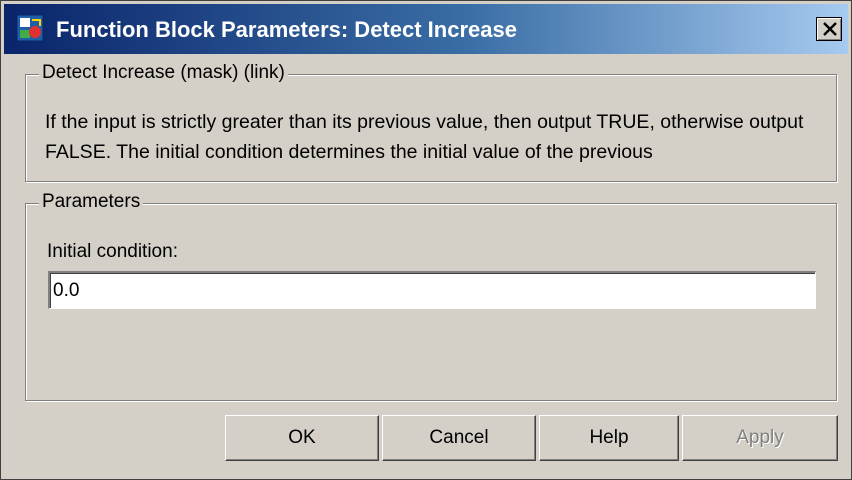  What do you see at coordinates (91, 202) in the screenshot?
I see `parameters-group-legend: Parameters` at bounding box center [91, 202].